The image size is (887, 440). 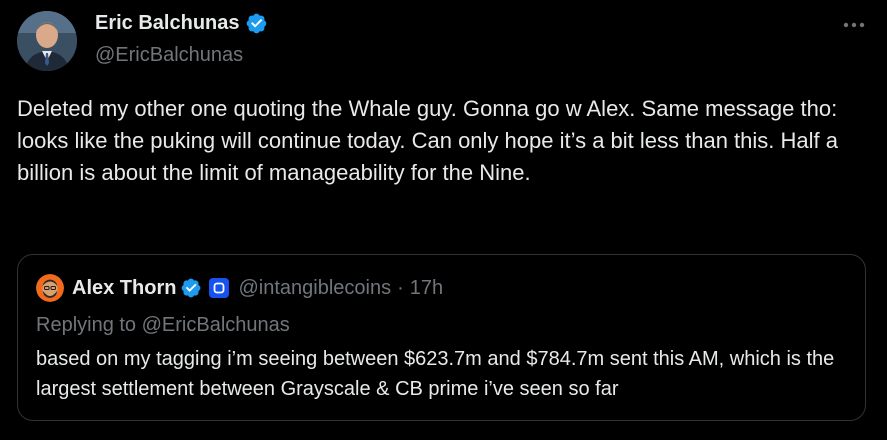 I want to click on quoted-tweet-timestamp: 17h, so click(x=426, y=288).